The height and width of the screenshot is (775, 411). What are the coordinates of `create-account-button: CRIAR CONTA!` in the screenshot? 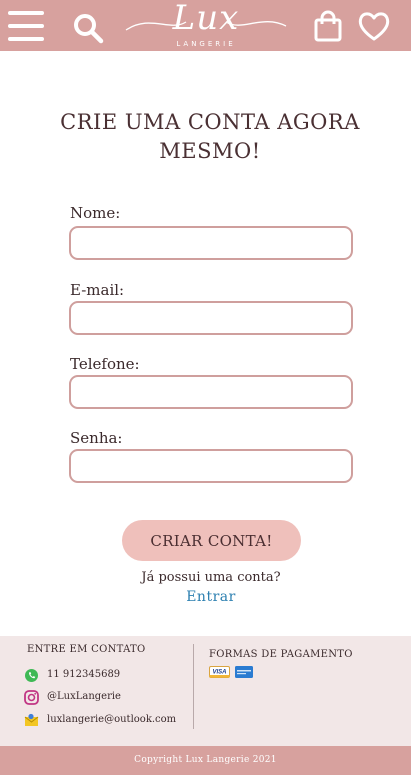 It's located at (211, 540).